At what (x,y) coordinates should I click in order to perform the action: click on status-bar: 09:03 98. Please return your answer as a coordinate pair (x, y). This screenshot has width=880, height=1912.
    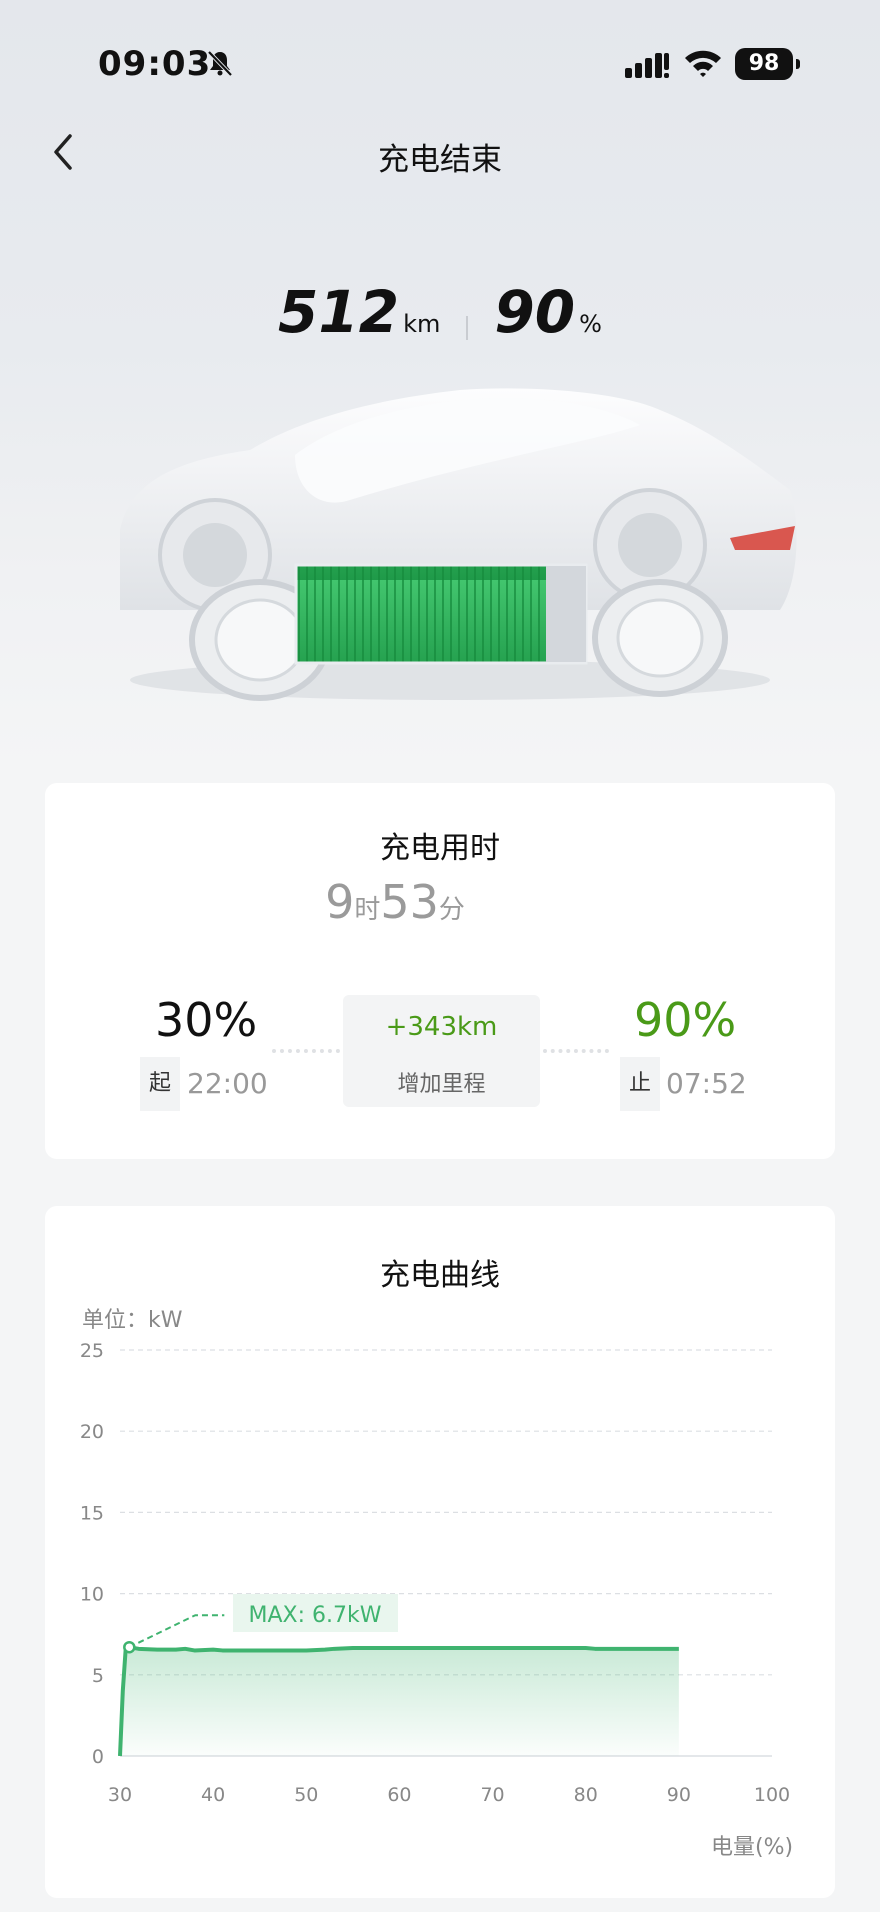
    Looking at the image, I should click on (440, 55).